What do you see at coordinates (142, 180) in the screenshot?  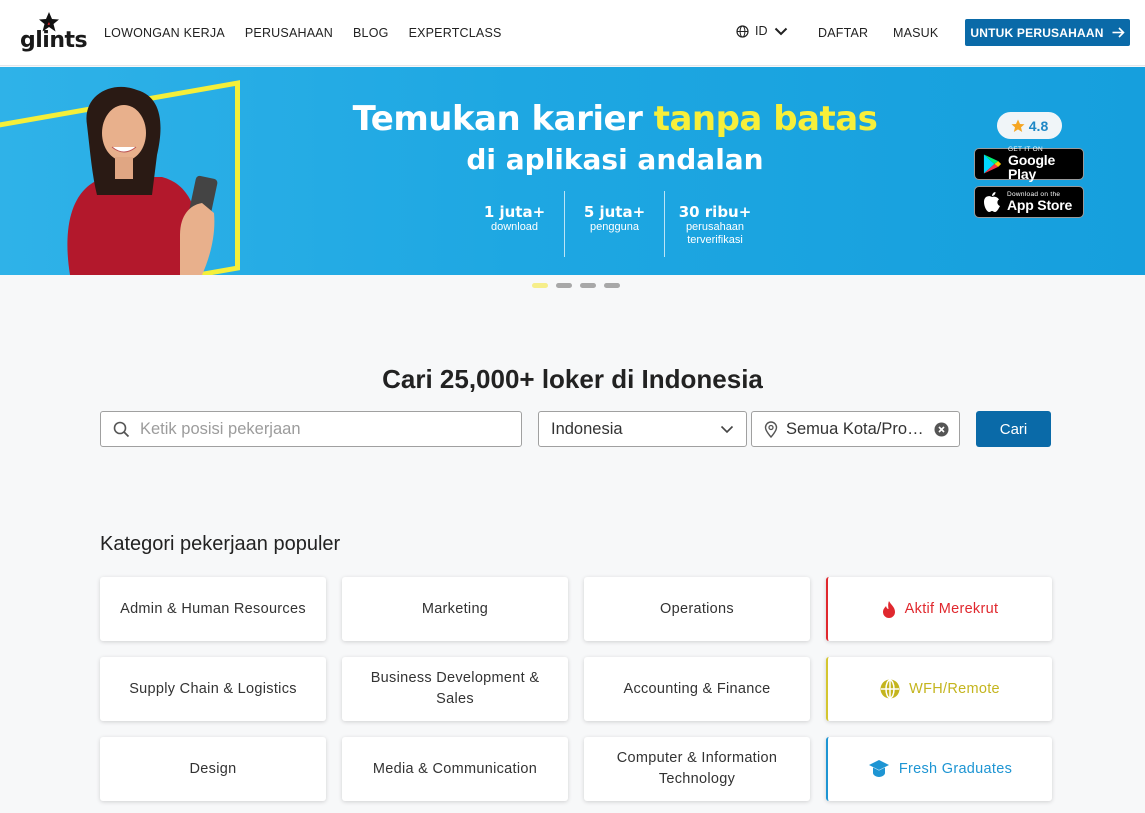 I see `woman-with-phone-image` at bounding box center [142, 180].